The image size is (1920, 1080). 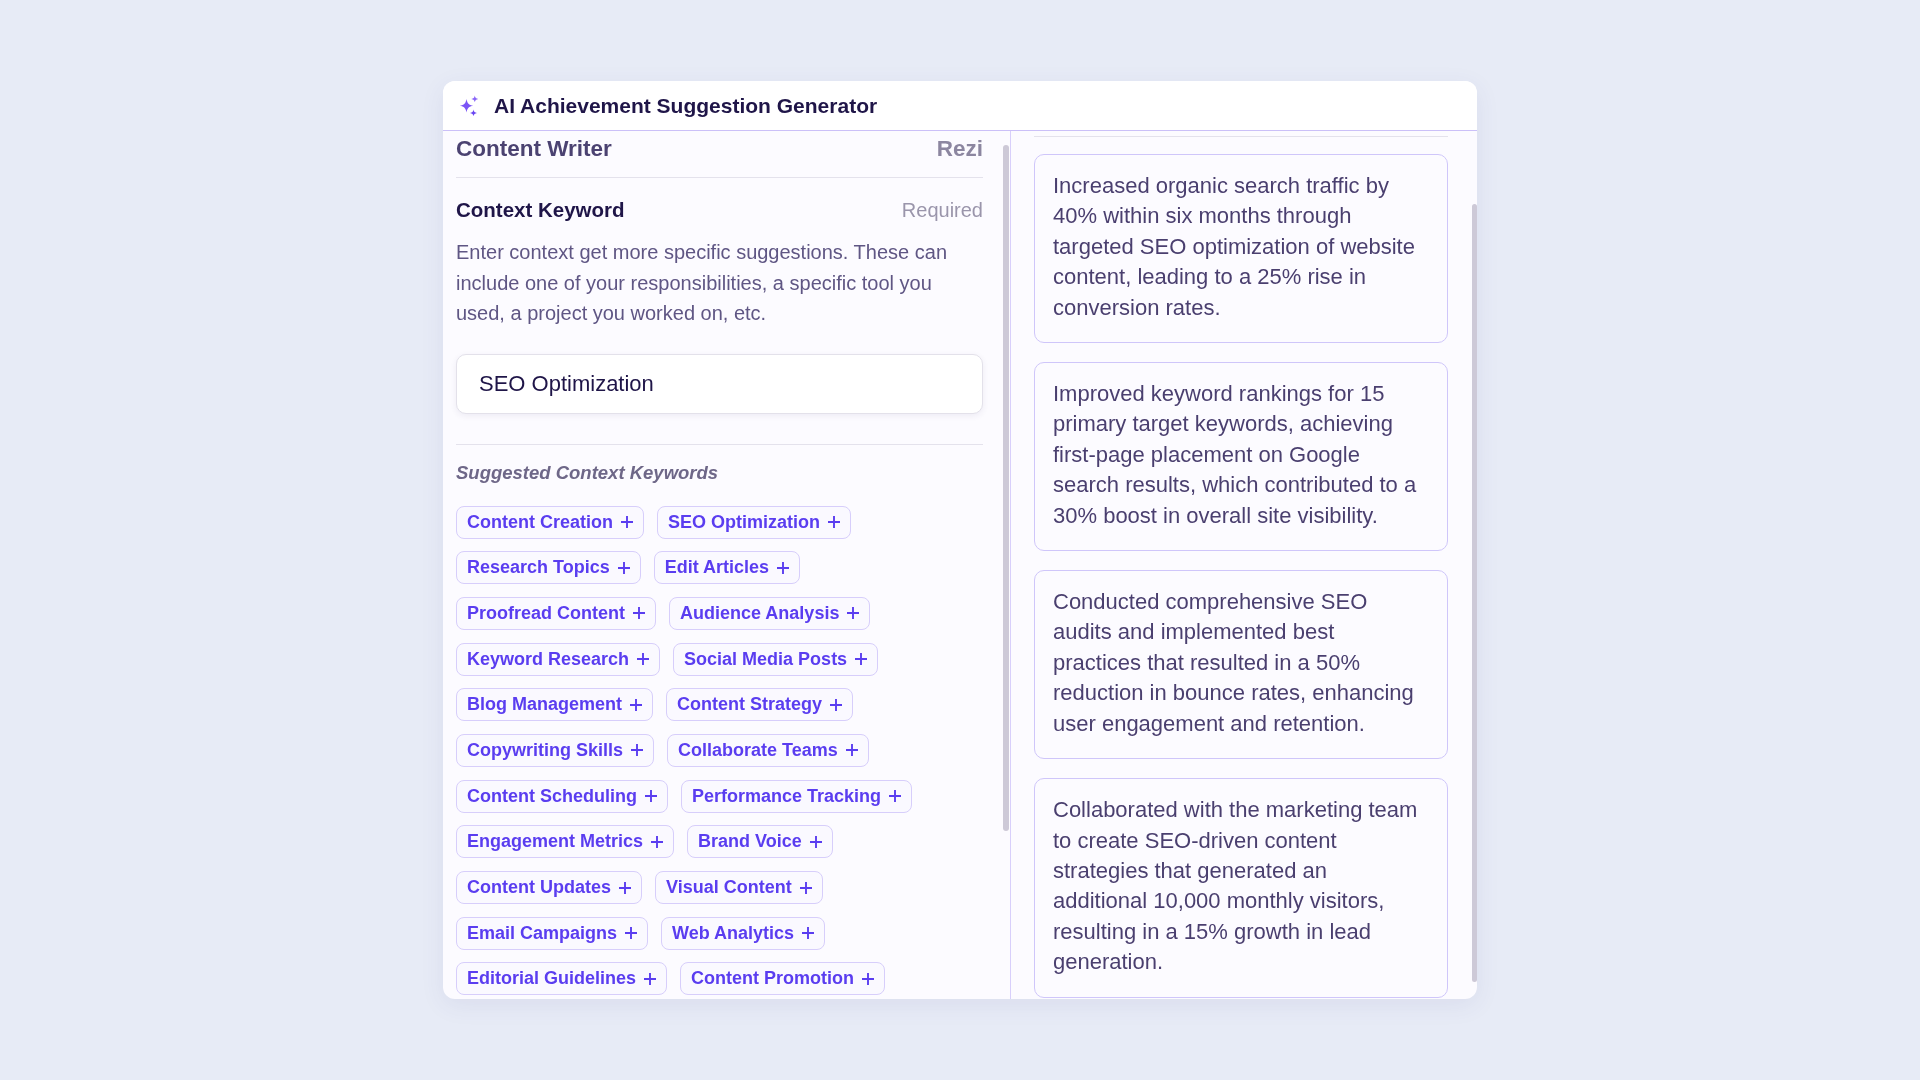 I want to click on keyword-chip: Content Scheduling, so click(x=562, y=796).